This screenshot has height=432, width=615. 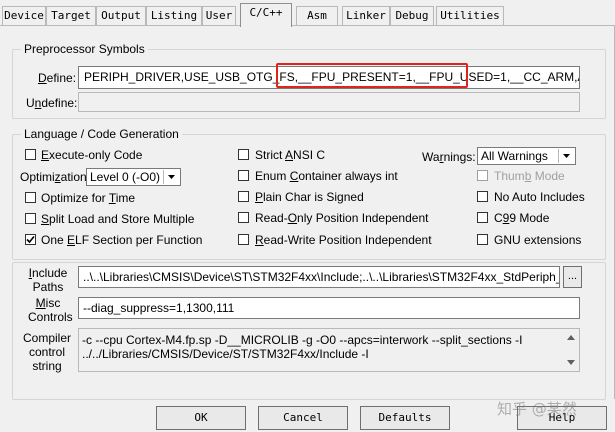 I want to click on tab-debug: Debug, so click(x=412, y=16).